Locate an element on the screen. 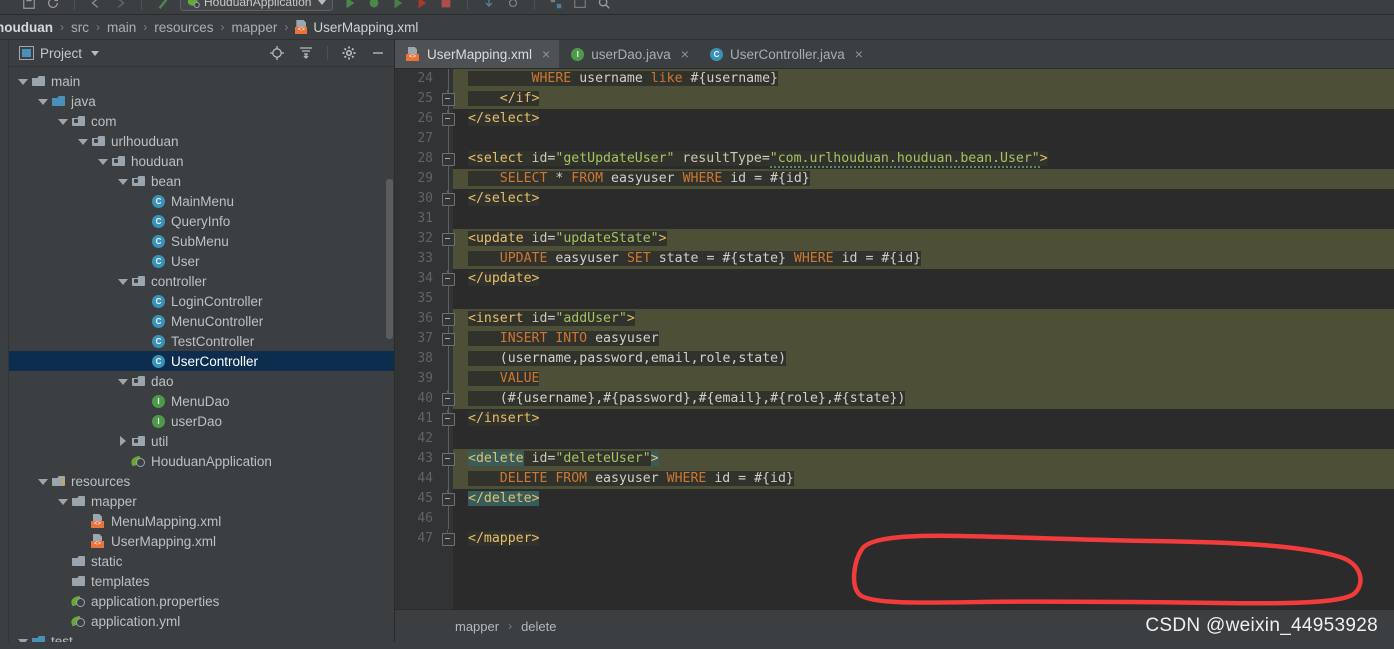 The height and width of the screenshot is (649, 1394). vcs-update-icon is located at coordinates (489, 5).